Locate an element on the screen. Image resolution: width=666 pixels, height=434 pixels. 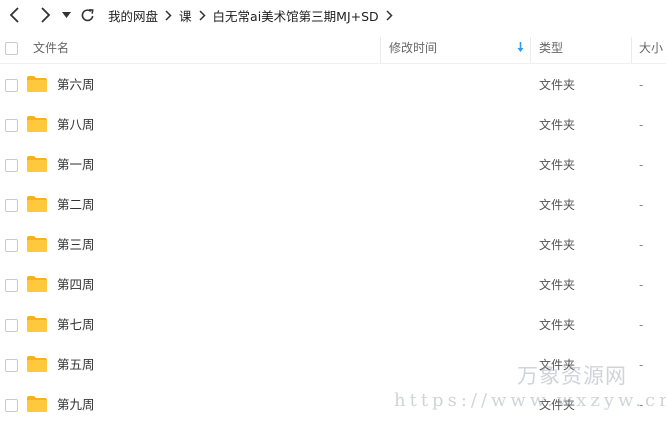
select-all-checkbox is located at coordinates (11, 48).